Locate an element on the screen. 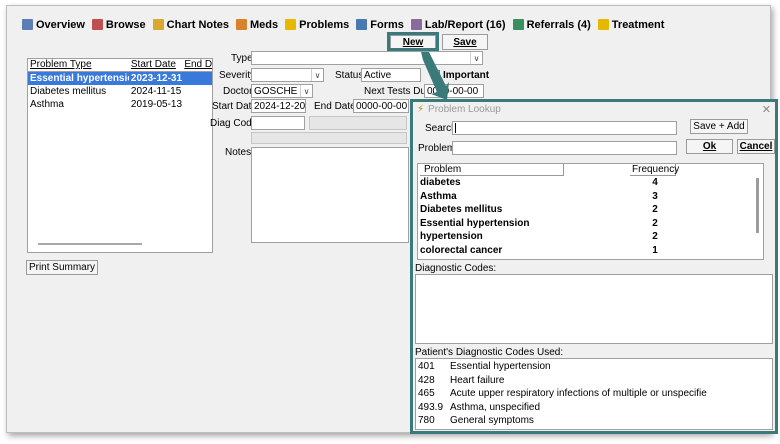 Image resolution: width=780 pixels, height=444 pixels. problem-name-cell: Diabetes mellitus is located at coordinates (461, 209).